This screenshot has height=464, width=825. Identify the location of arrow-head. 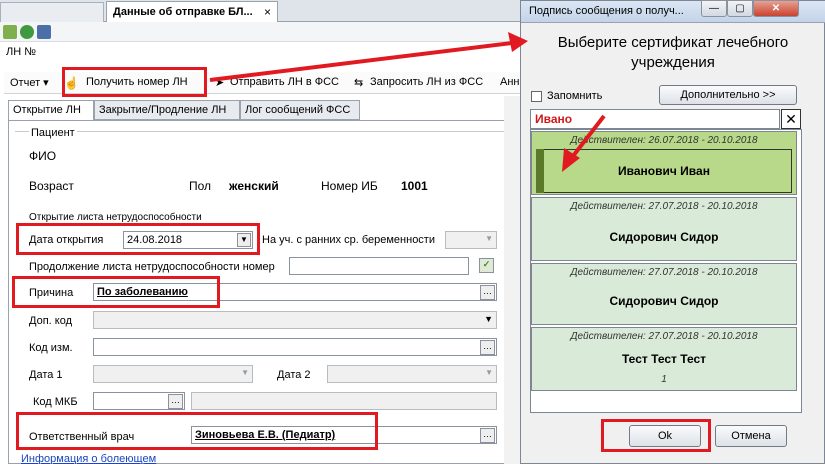
(518, 42).